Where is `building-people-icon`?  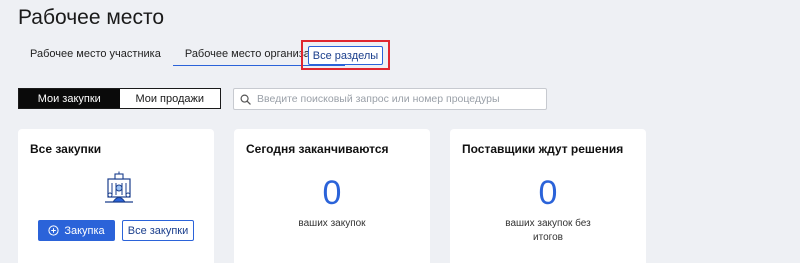 building-people-icon is located at coordinates (119, 187).